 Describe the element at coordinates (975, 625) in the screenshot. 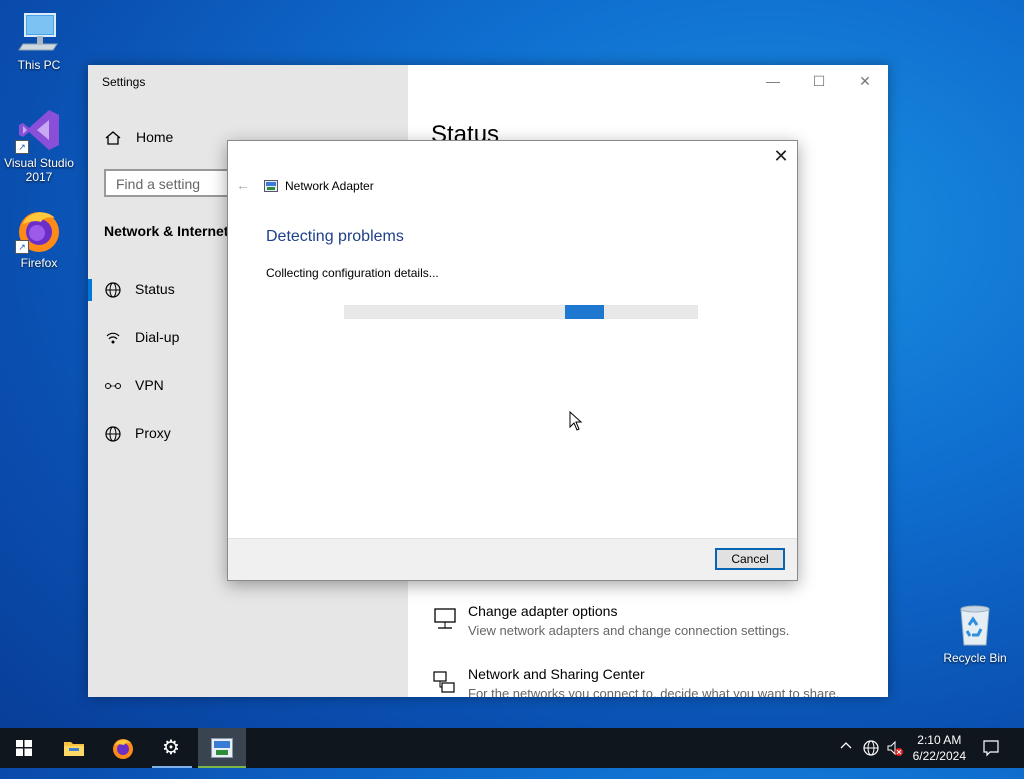

I see `recycle-bin-icon` at that location.